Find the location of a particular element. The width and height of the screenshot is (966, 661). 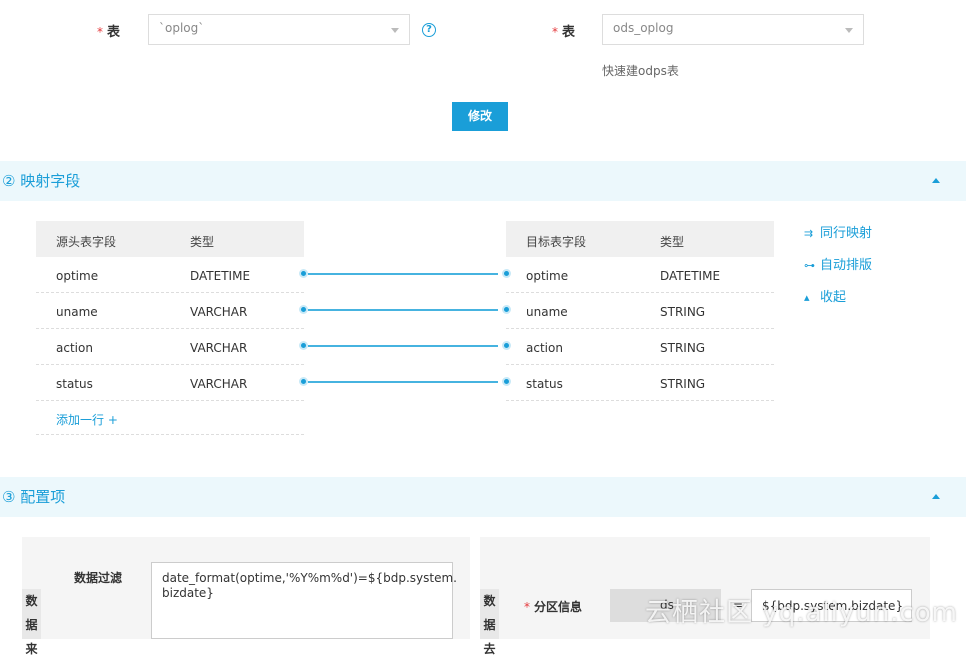

source-table-value: `oplog` is located at coordinates (181, 28).